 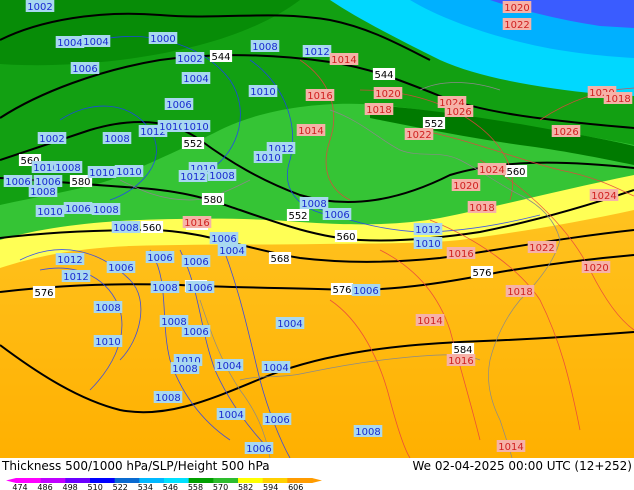 I want to click on colorbar-label: 582, so click(x=245, y=486).